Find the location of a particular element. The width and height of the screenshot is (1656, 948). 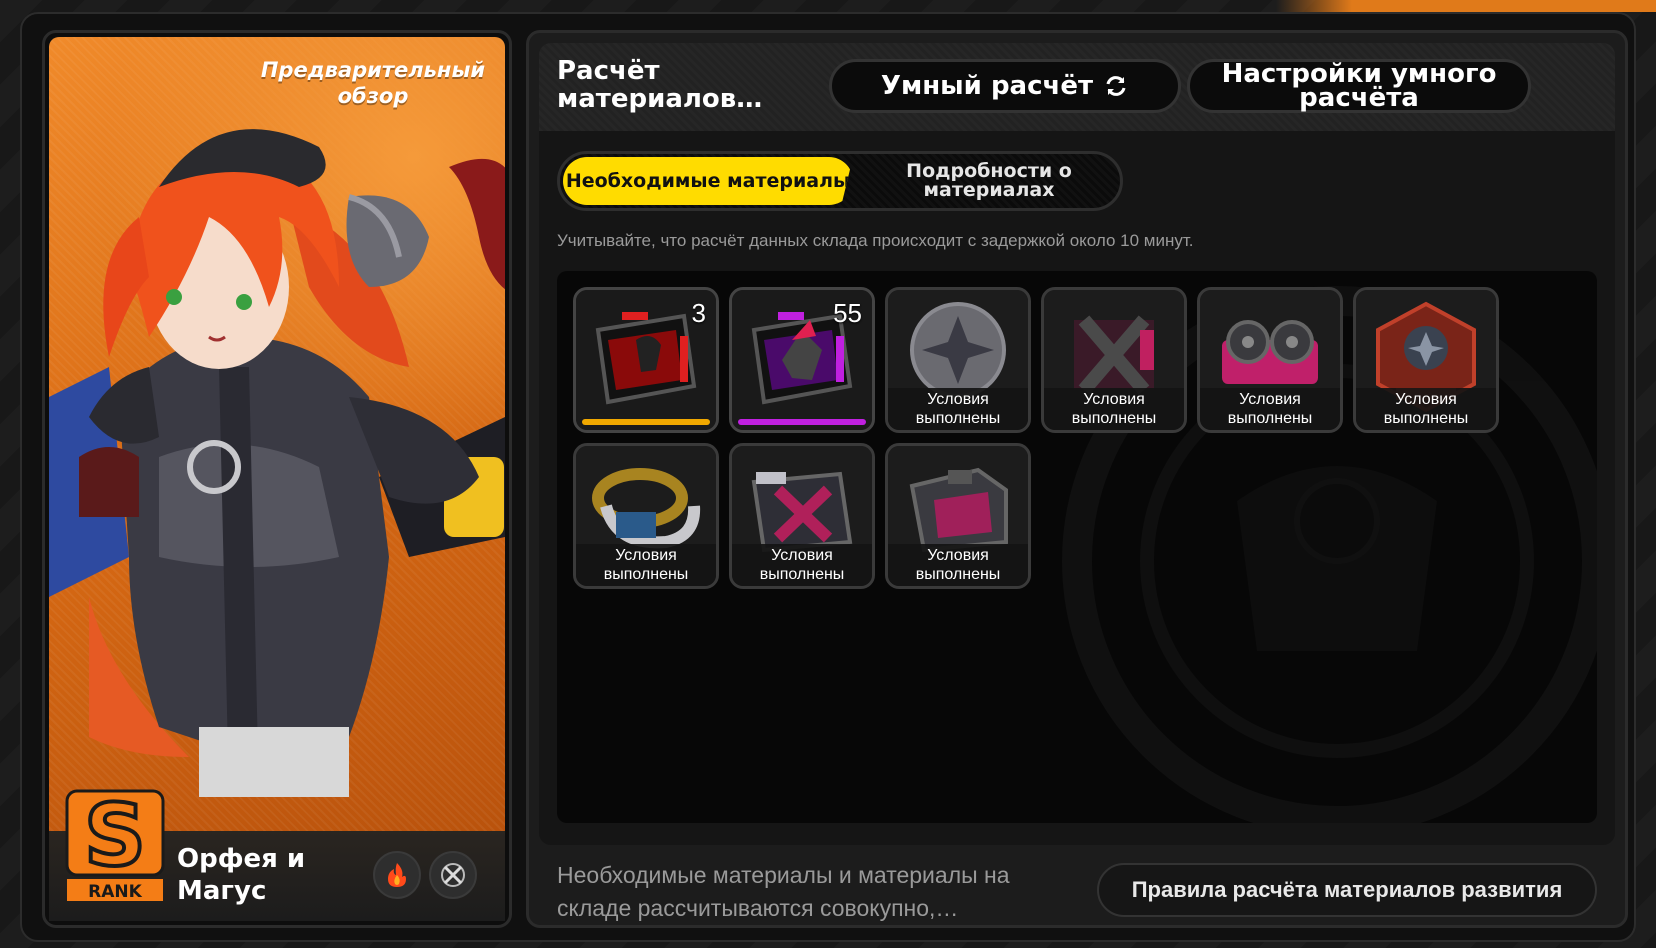

smart-calc-button: Умный расчёт is located at coordinates (1005, 86).